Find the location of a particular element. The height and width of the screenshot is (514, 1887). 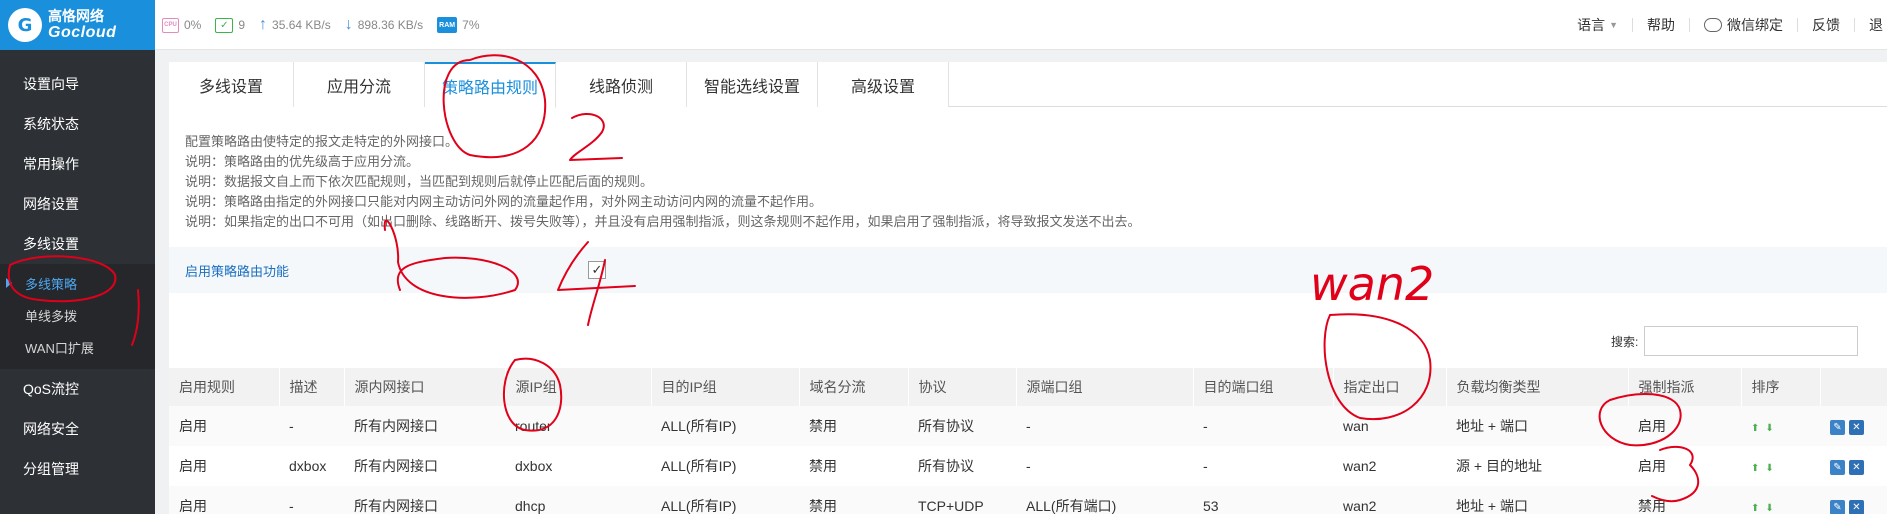

col-header-source-ip-group: 源IP组 is located at coordinates (578, 387).